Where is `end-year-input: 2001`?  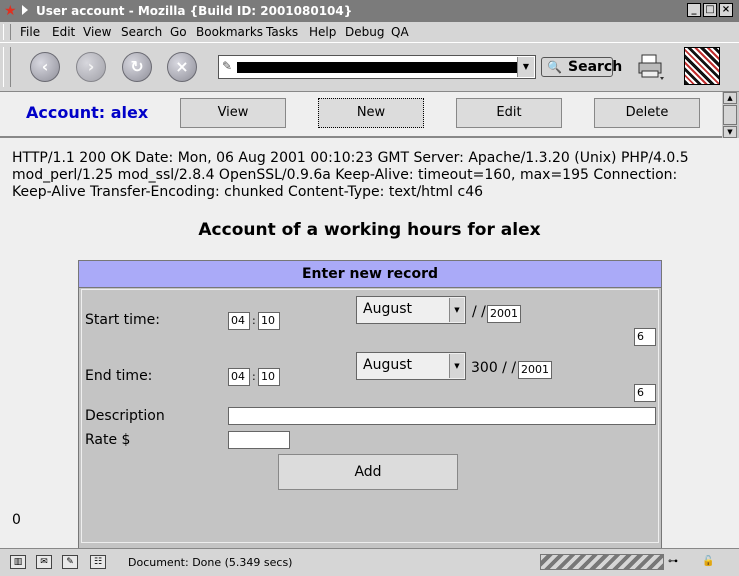 end-year-input: 2001 is located at coordinates (535, 370).